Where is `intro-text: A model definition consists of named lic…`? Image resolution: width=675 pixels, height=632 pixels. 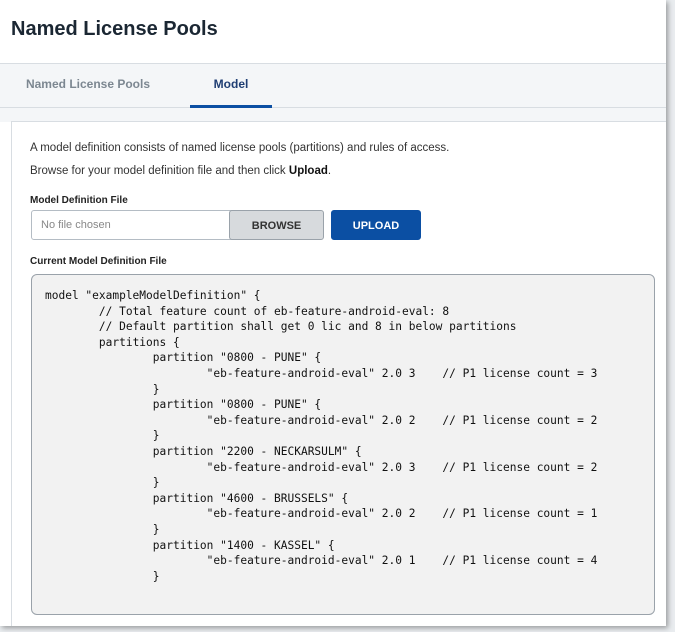
intro-text: A model definition consists of named lic… is located at coordinates (240, 148).